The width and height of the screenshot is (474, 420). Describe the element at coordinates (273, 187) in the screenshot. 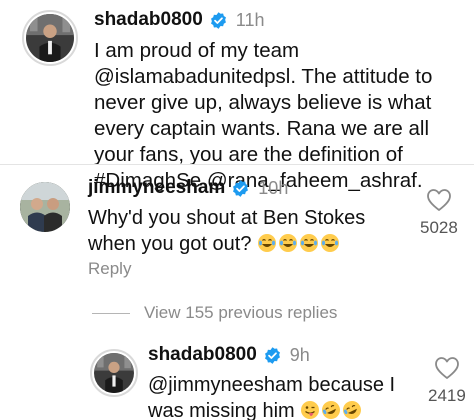

I see `comment-time: 10h` at that location.